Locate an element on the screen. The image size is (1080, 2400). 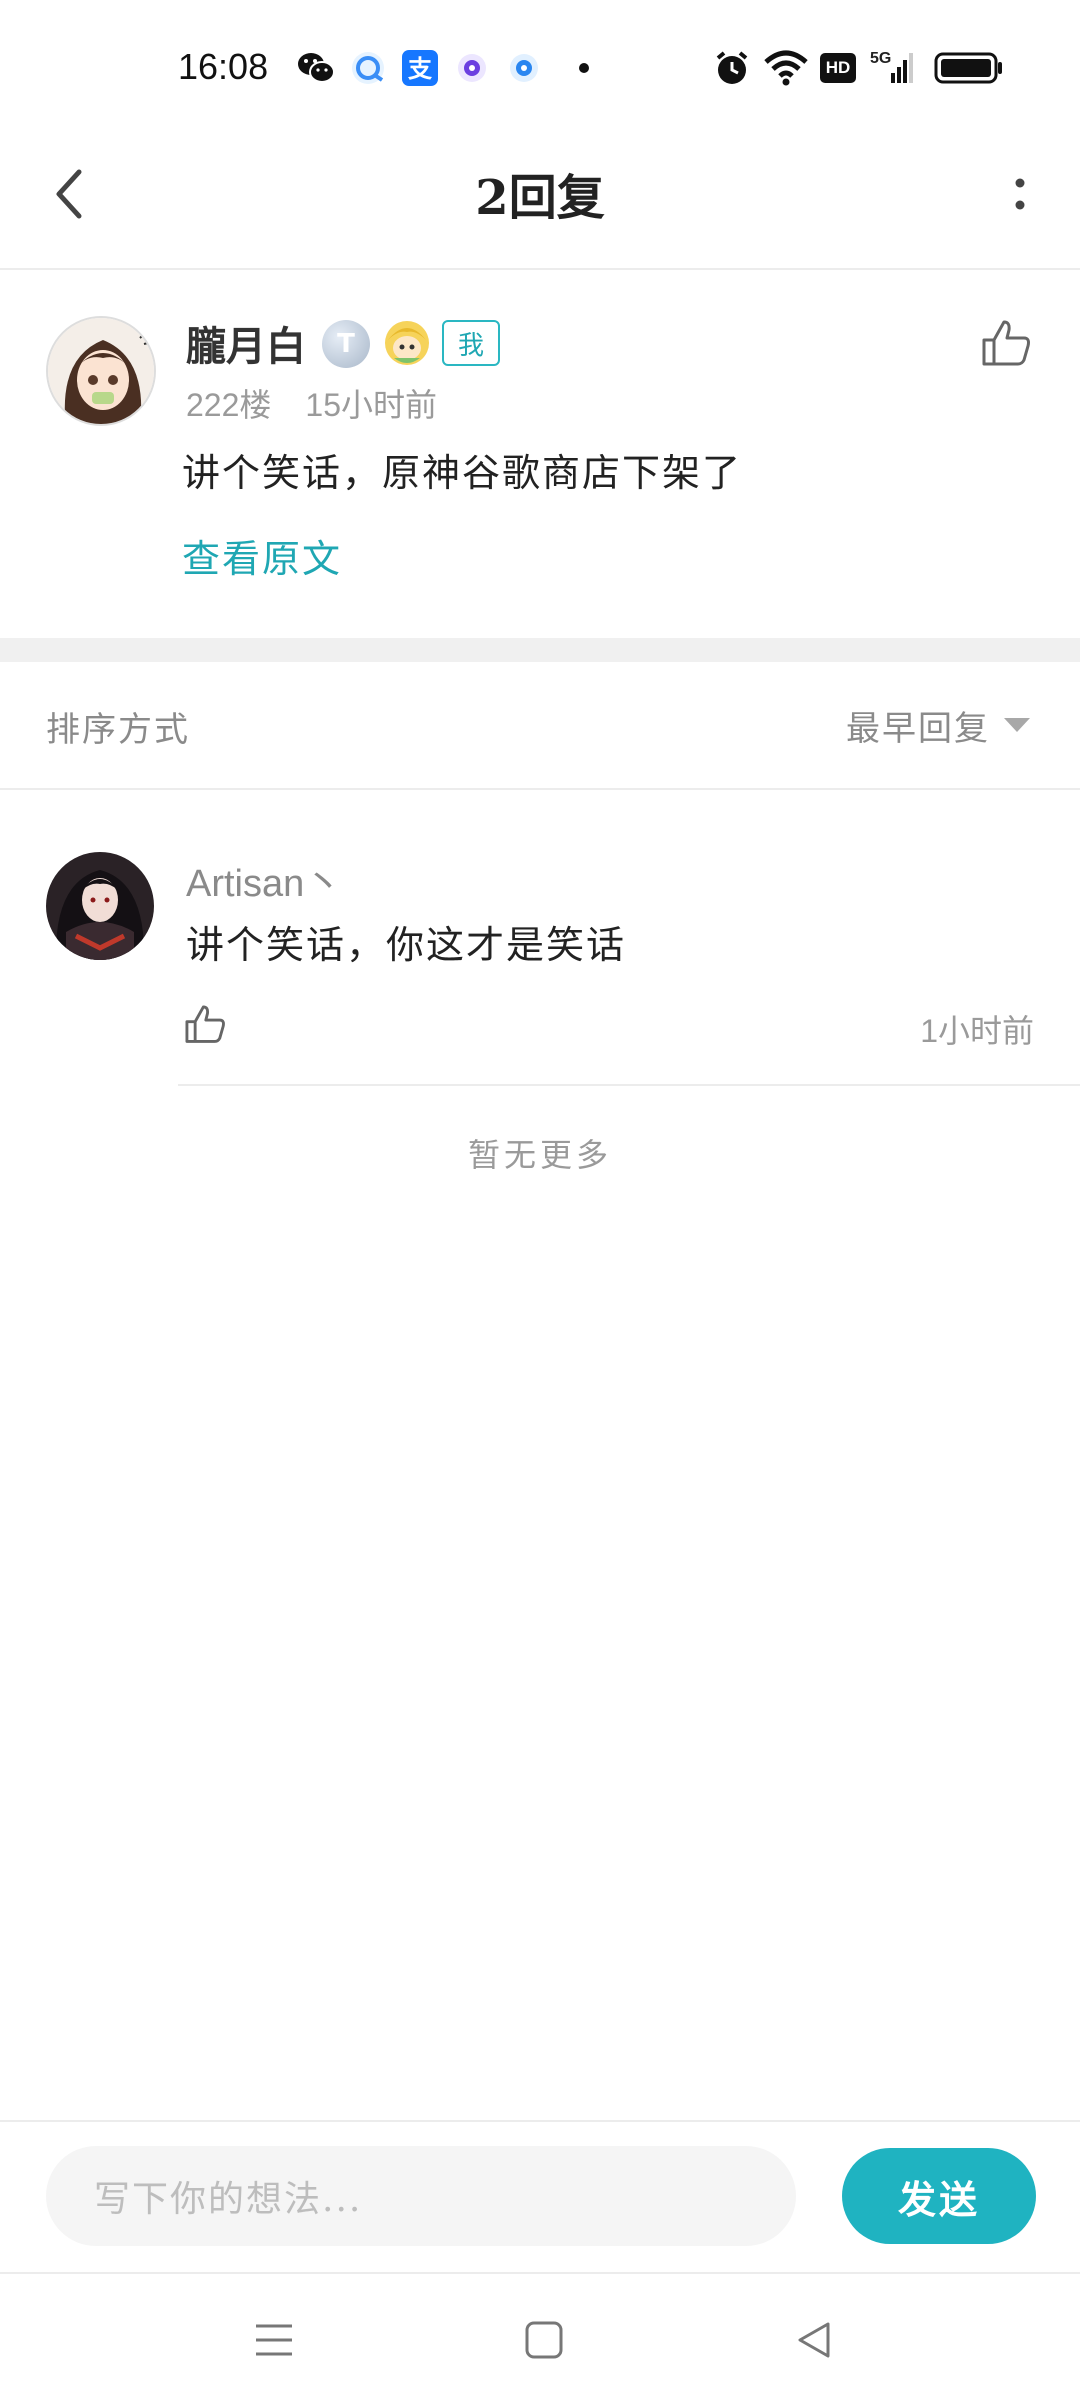
me-tag: 我 is located at coordinates (471, 343).